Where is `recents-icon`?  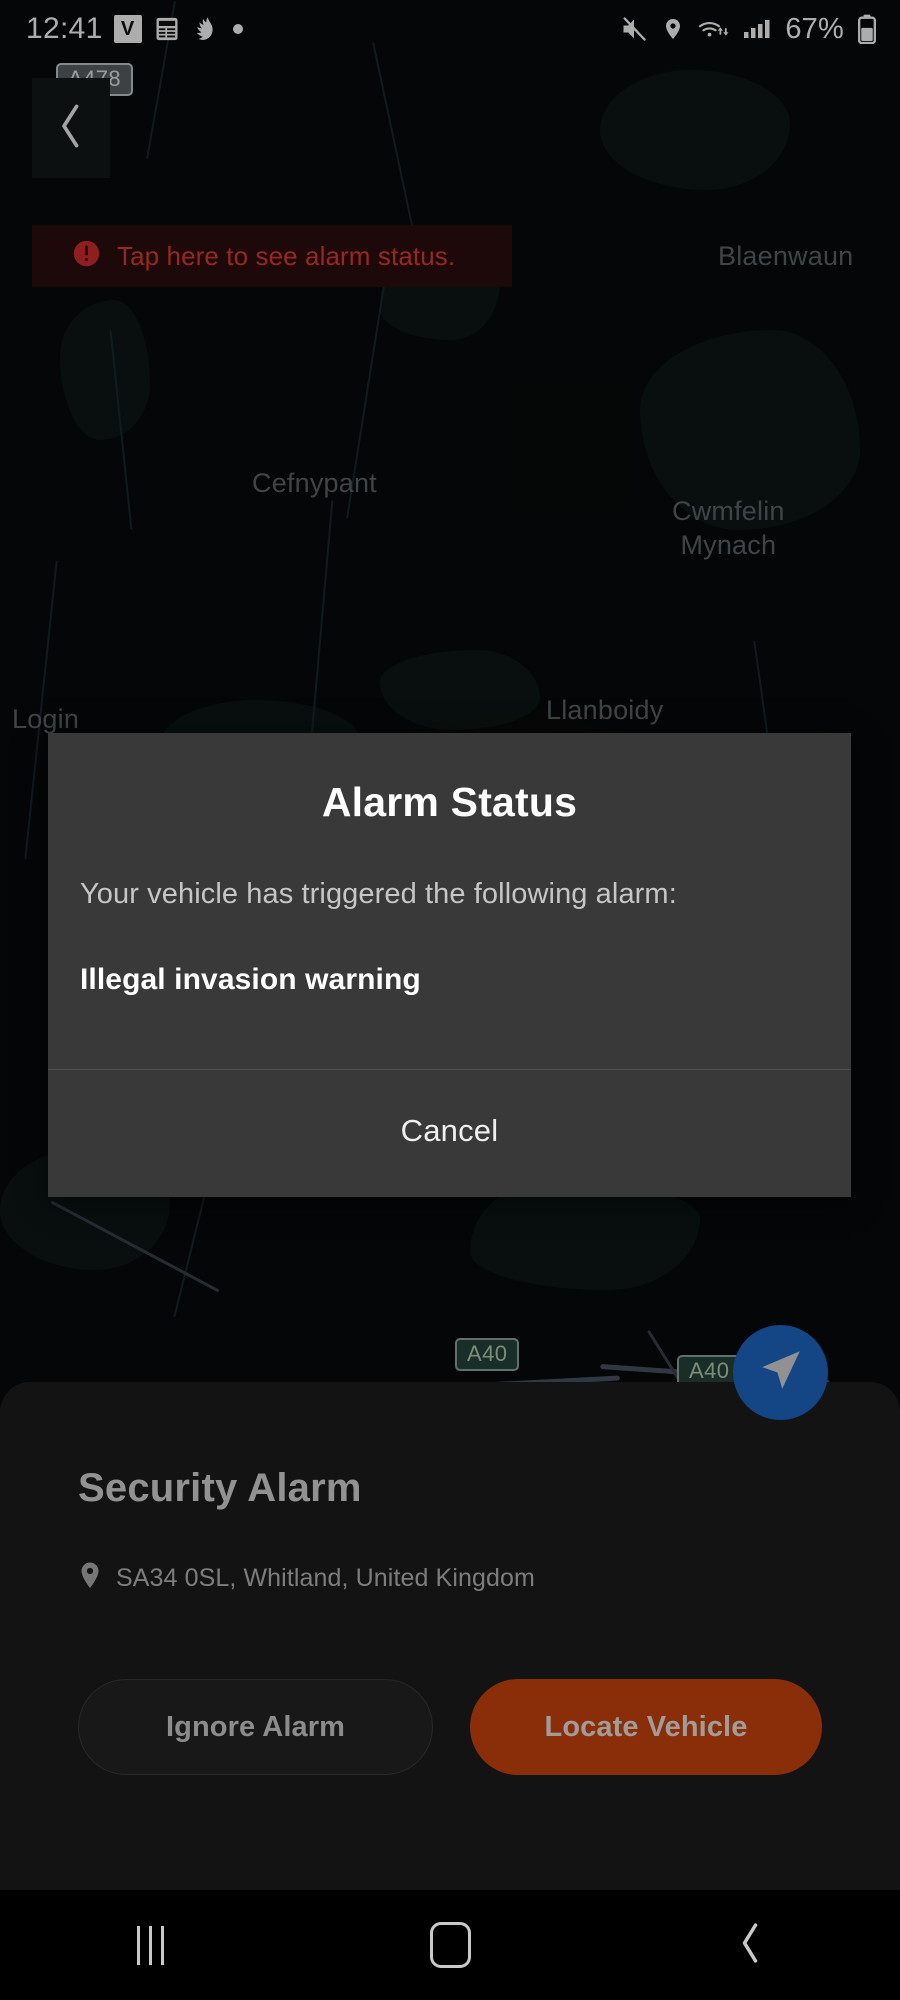 recents-icon is located at coordinates (150, 1945).